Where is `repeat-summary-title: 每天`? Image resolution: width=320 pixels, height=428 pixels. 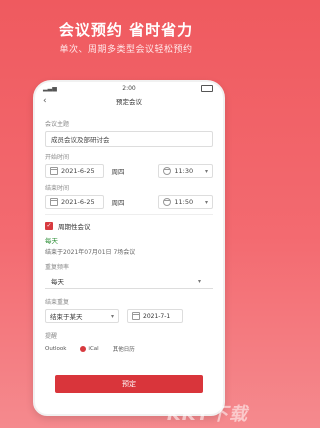 repeat-summary-title: 每天 is located at coordinates (51, 241).